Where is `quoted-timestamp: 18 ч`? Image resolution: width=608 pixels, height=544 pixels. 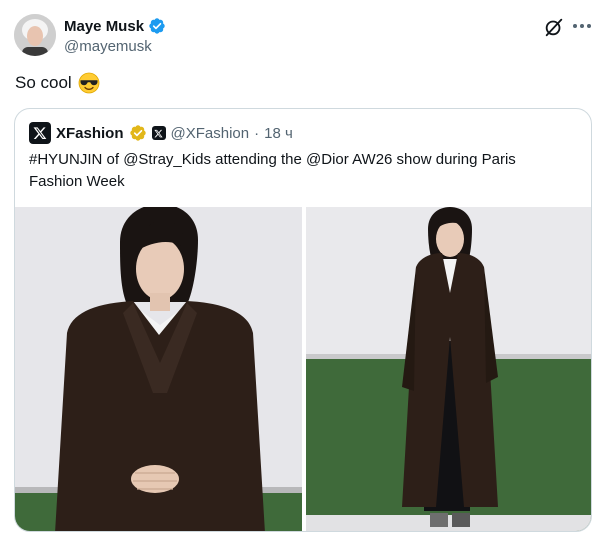
quoted-timestamp: 18 ч is located at coordinates (278, 133).